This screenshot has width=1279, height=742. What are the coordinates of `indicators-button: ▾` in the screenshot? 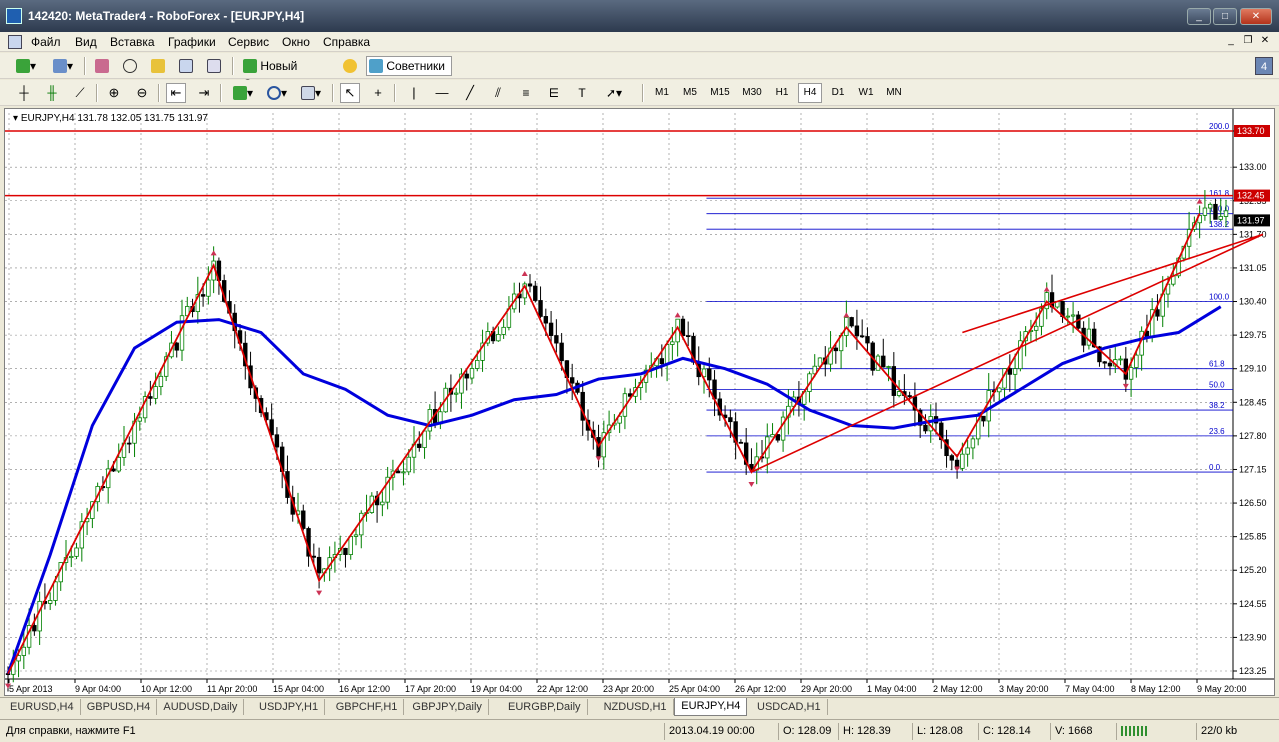 It's located at (243, 93).